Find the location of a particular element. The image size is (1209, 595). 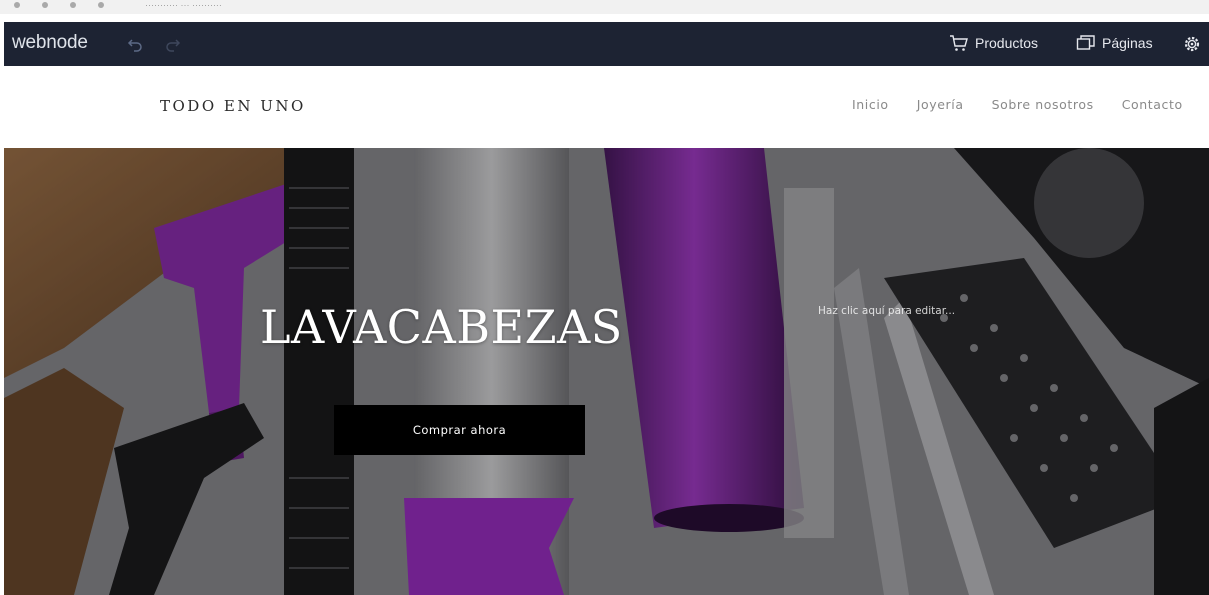

redo-icon is located at coordinates (173, 44).